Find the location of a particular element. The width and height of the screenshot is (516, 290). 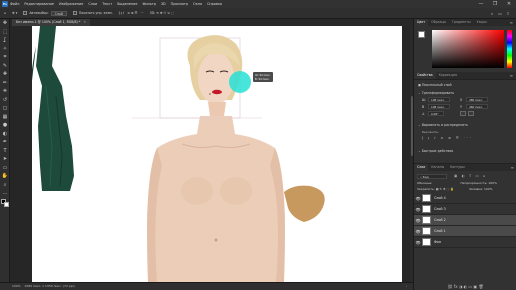

tab-patterns: Узоры is located at coordinates (482, 22).